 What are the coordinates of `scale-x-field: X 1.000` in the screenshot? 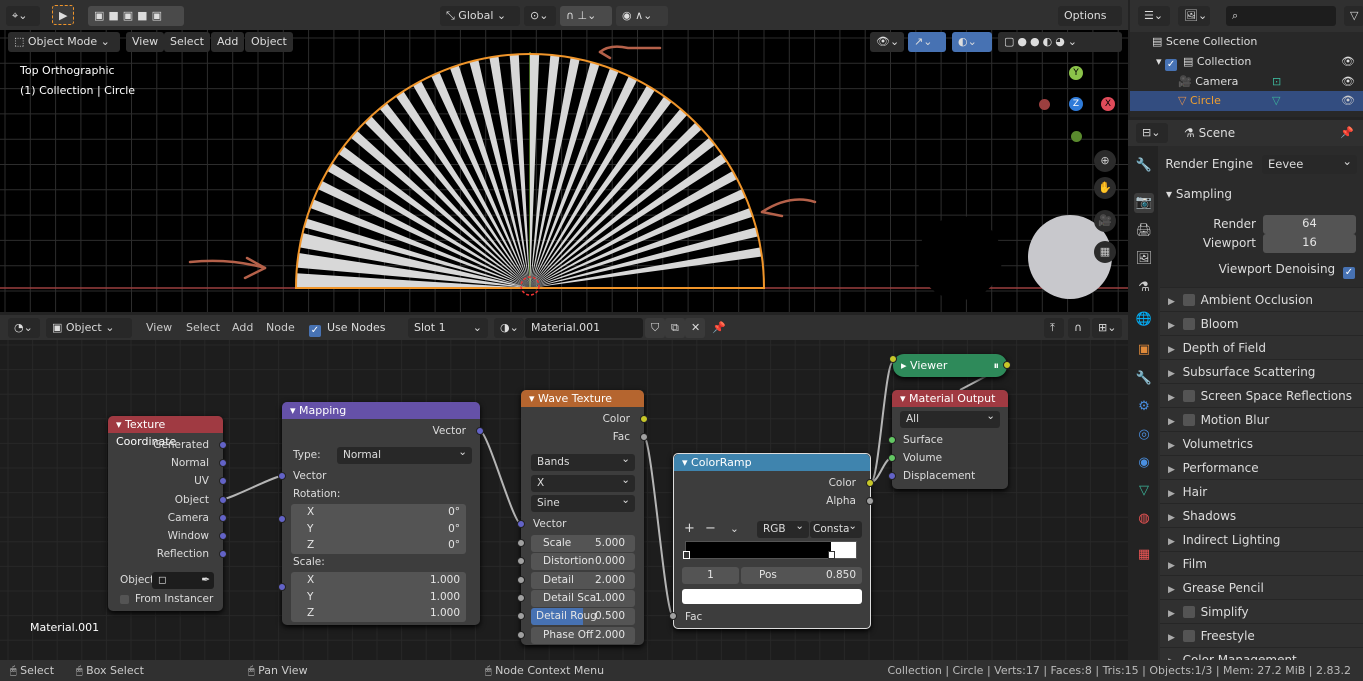 It's located at (378, 580).